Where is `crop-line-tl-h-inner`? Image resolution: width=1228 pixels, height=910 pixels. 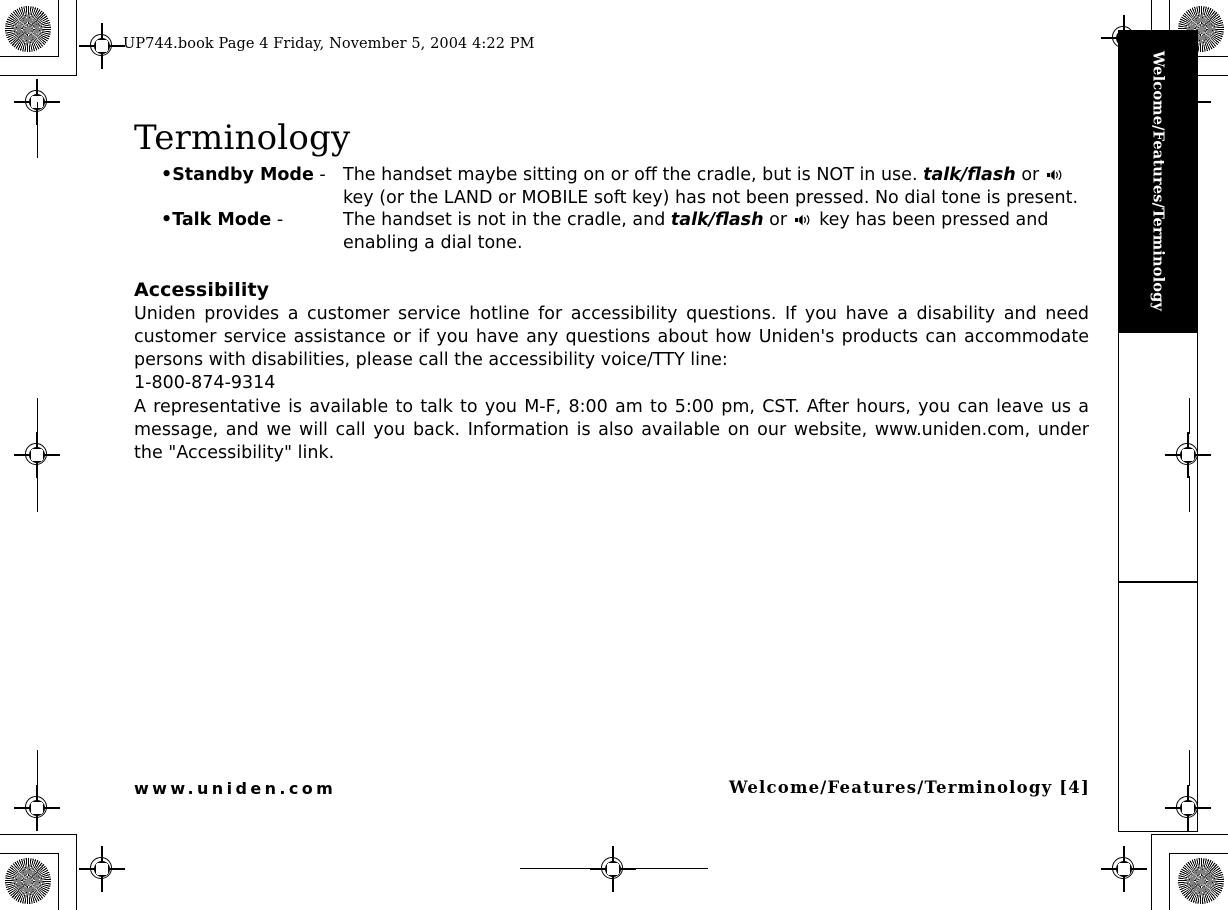
crop-line-tl-h-inner is located at coordinates (38, 76).